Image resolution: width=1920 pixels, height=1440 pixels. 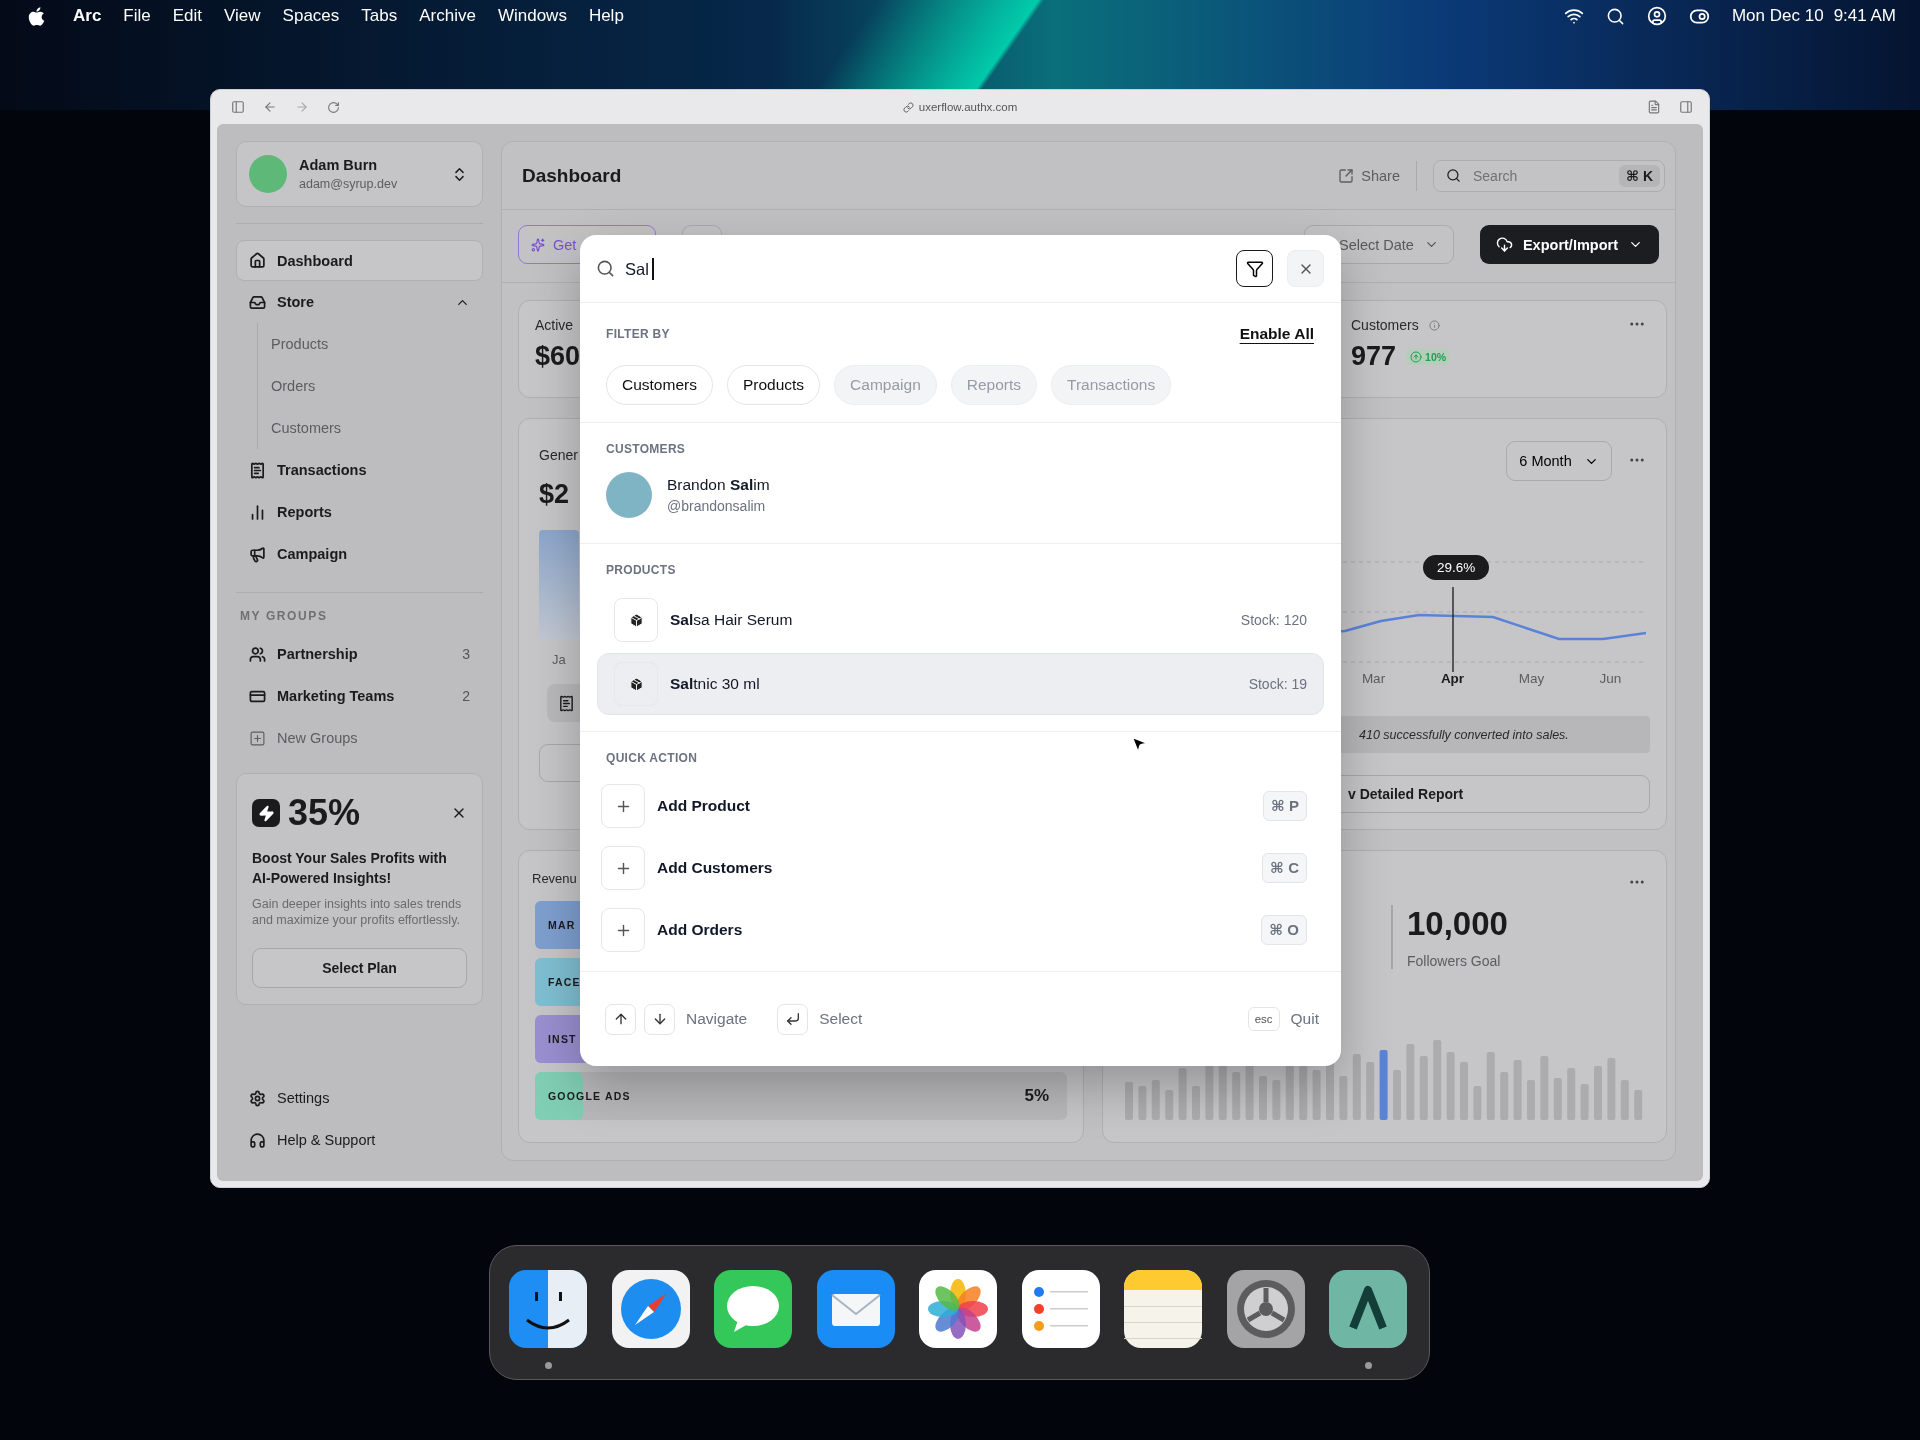 I want to click on menu-item: Help, so click(x=606, y=16).